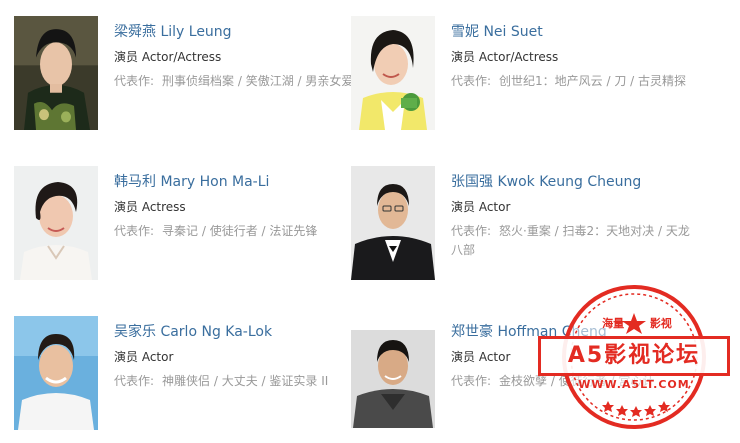 Image resolution: width=740 pixels, height=443 pixels. Describe the element at coordinates (150, 207) in the screenshot. I see `cast-role: 演员 Actress` at that location.